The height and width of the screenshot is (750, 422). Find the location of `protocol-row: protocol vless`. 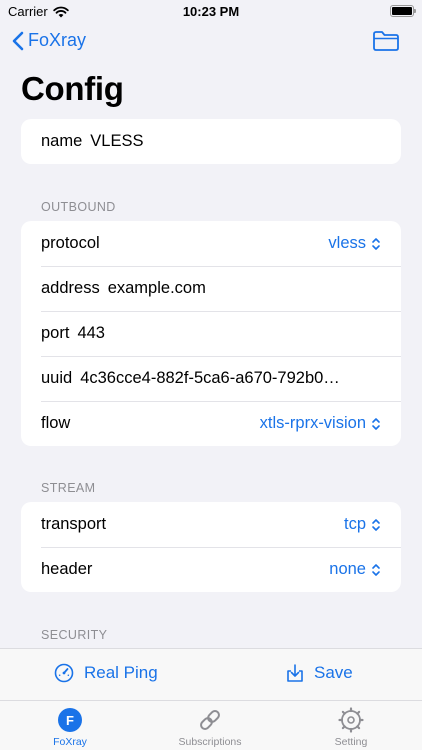

protocol-row: protocol vless is located at coordinates (211, 243).